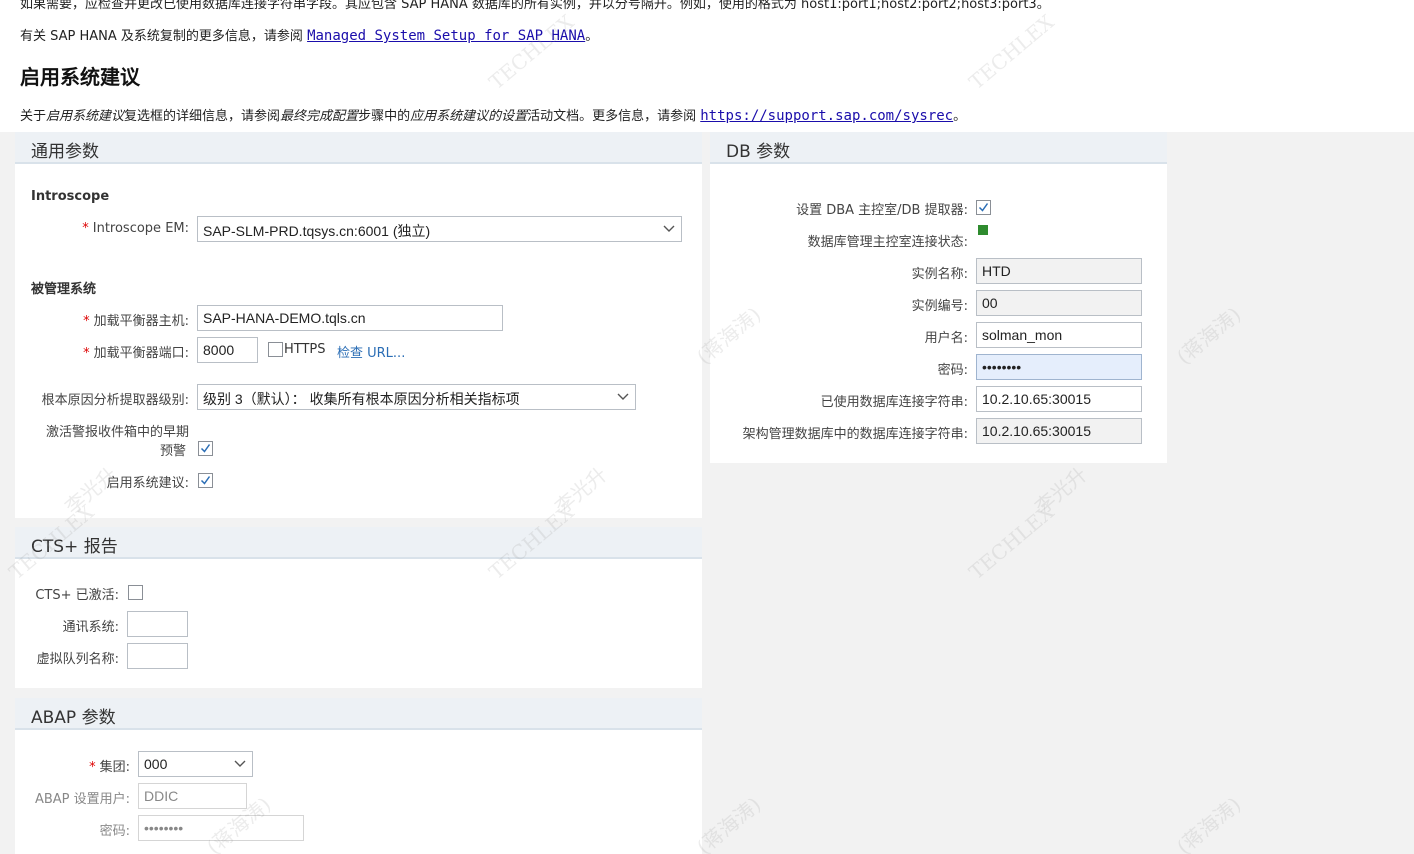 This screenshot has height=854, width=1414. I want to click on used-conn-string-input: 10.2.10.65:30015, so click(1059, 399).